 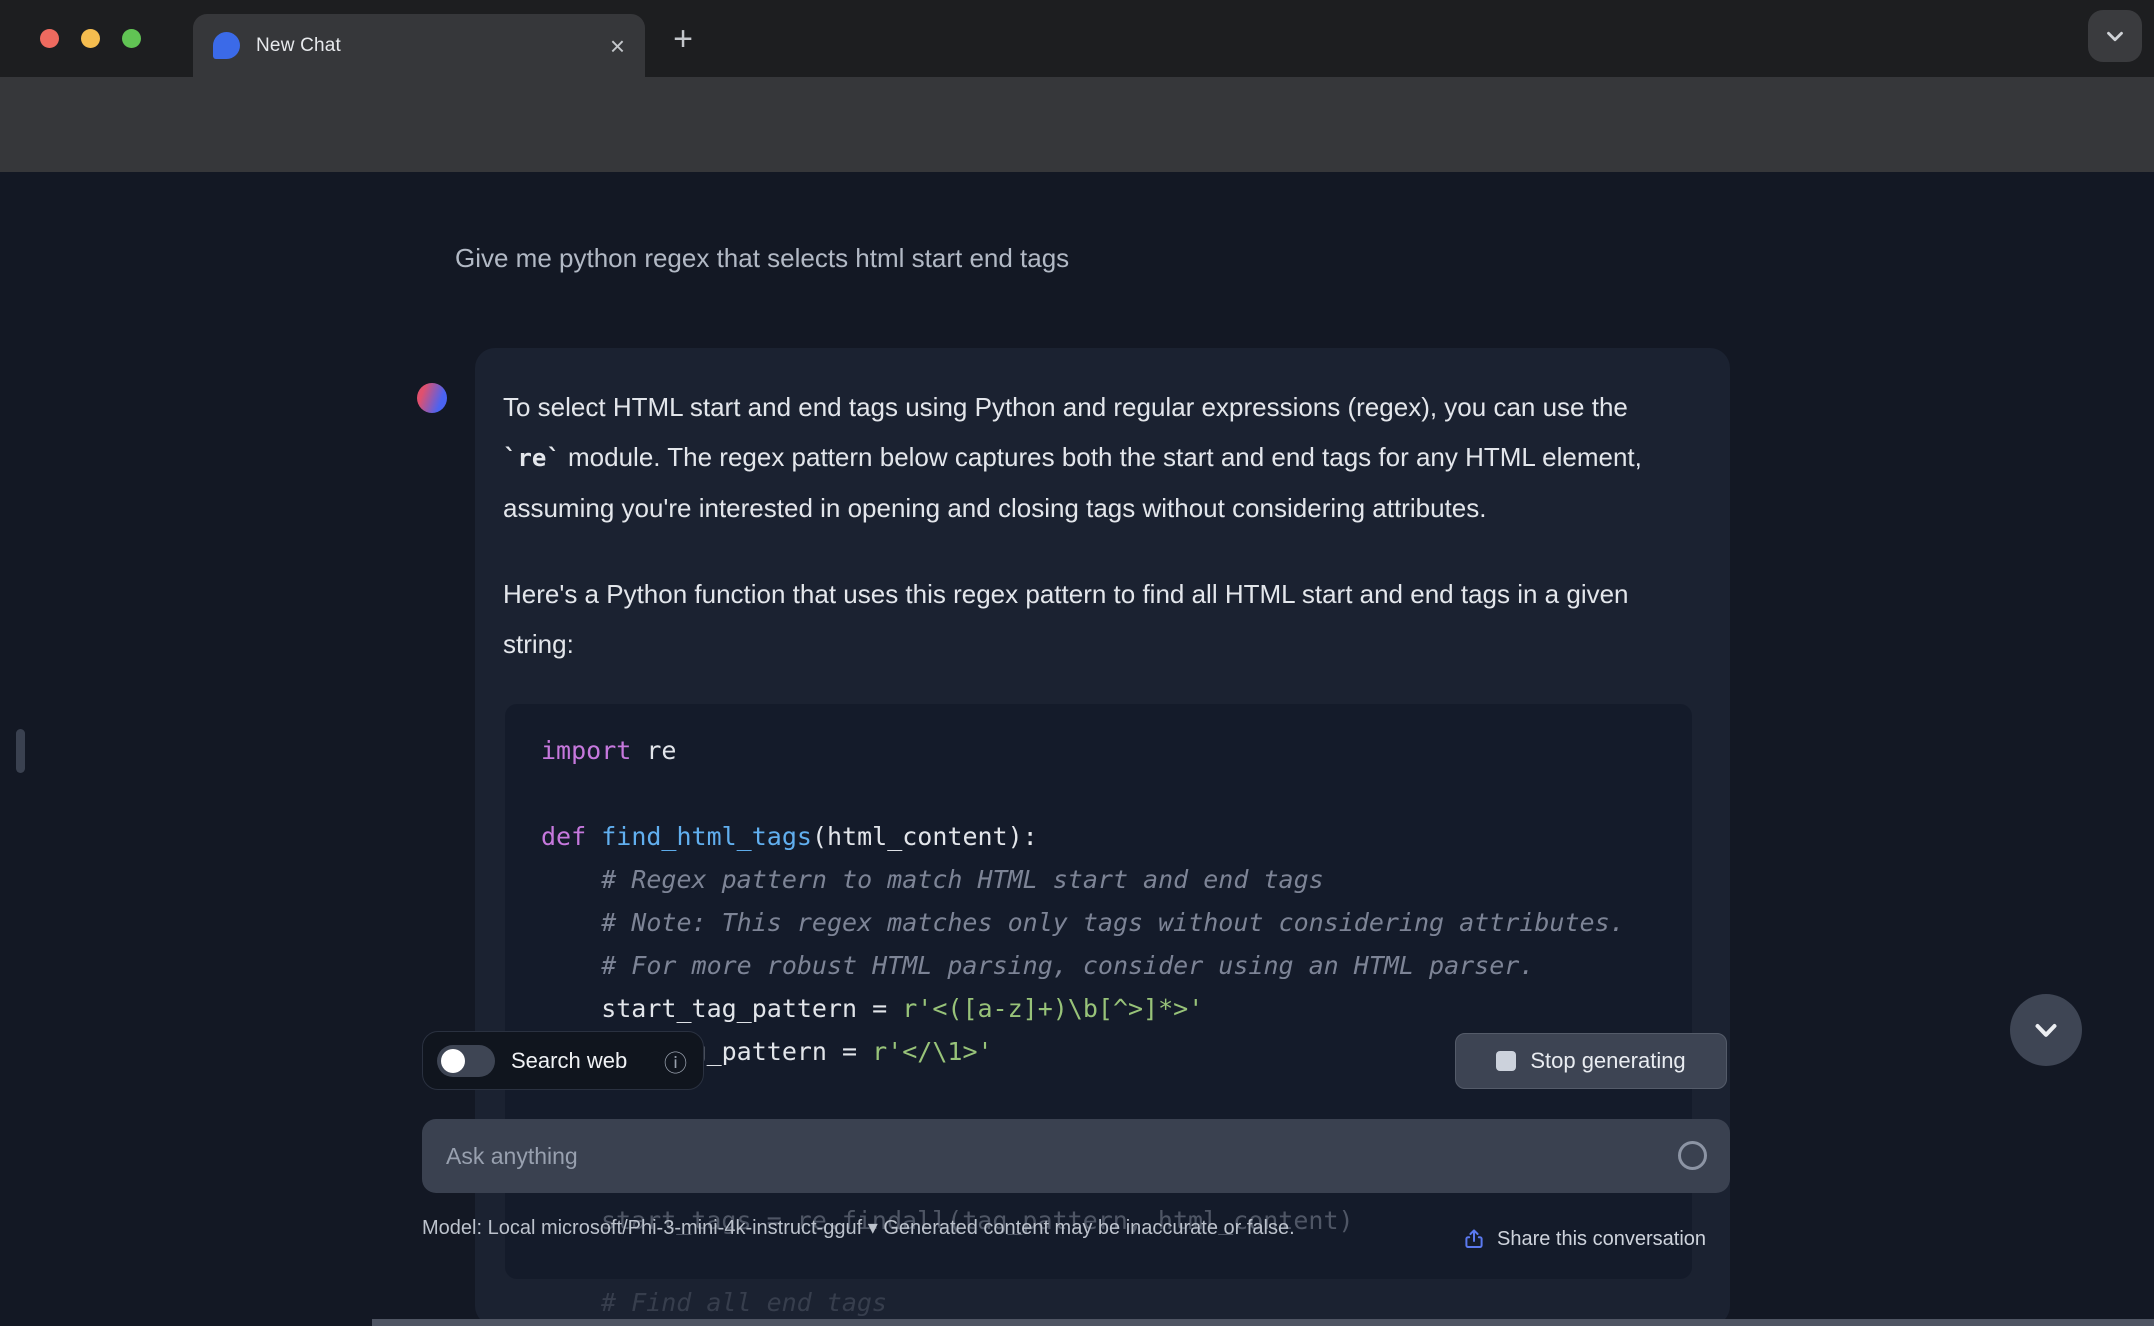 I want to click on input-spinner-icon, so click(x=1692, y=1155).